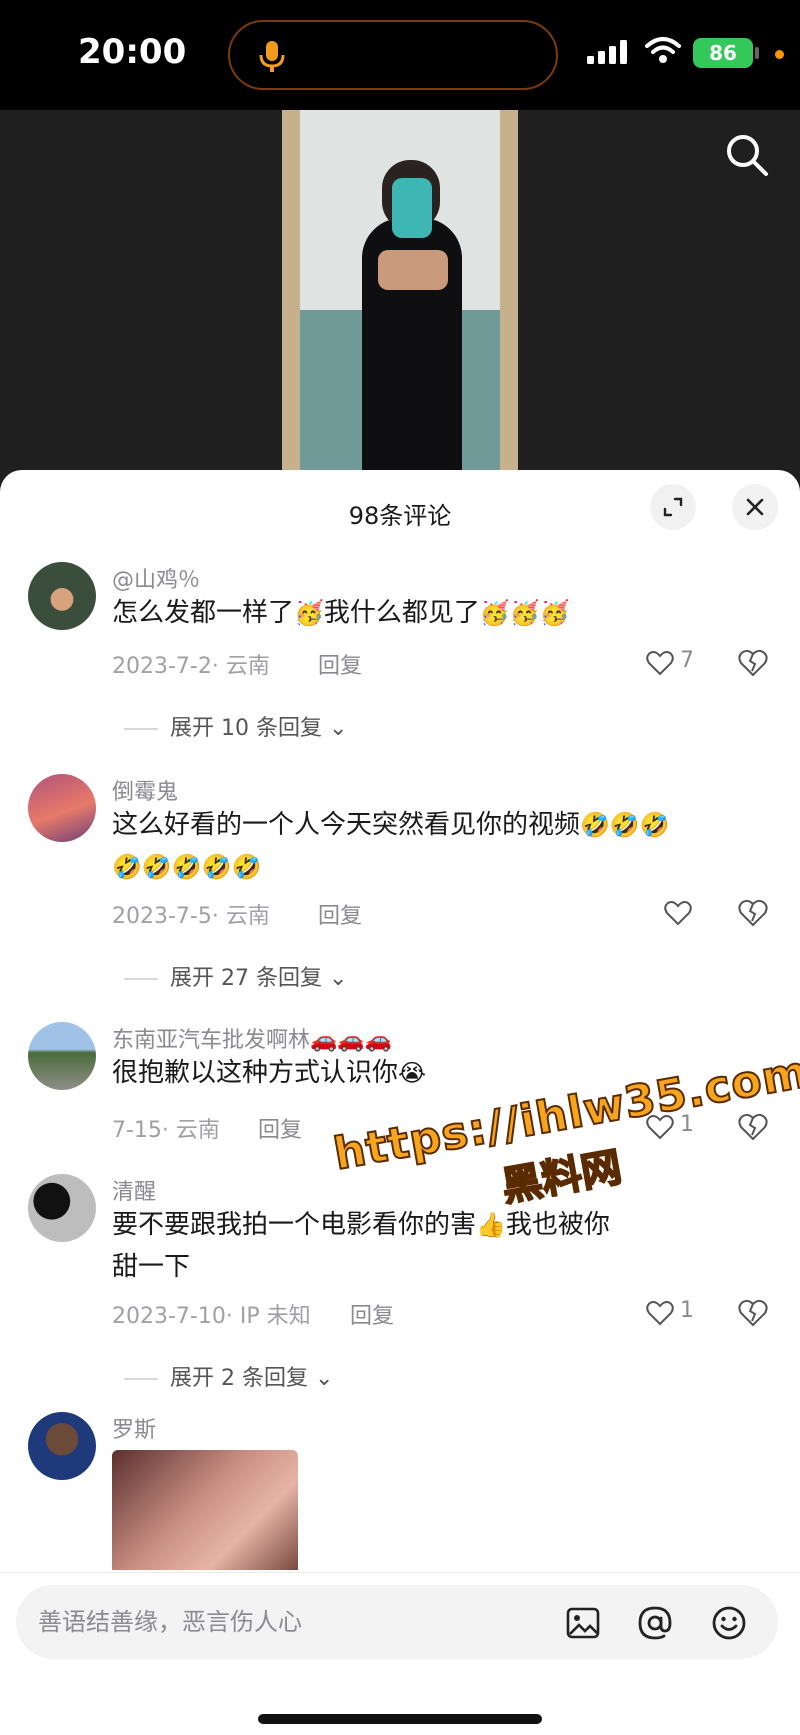 The width and height of the screenshot is (800, 1735). Describe the element at coordinates (252, 1038) in the screenshot. I see `comment-username: 东南亚汽车批发啊林🚗🚗🚗` at that location.